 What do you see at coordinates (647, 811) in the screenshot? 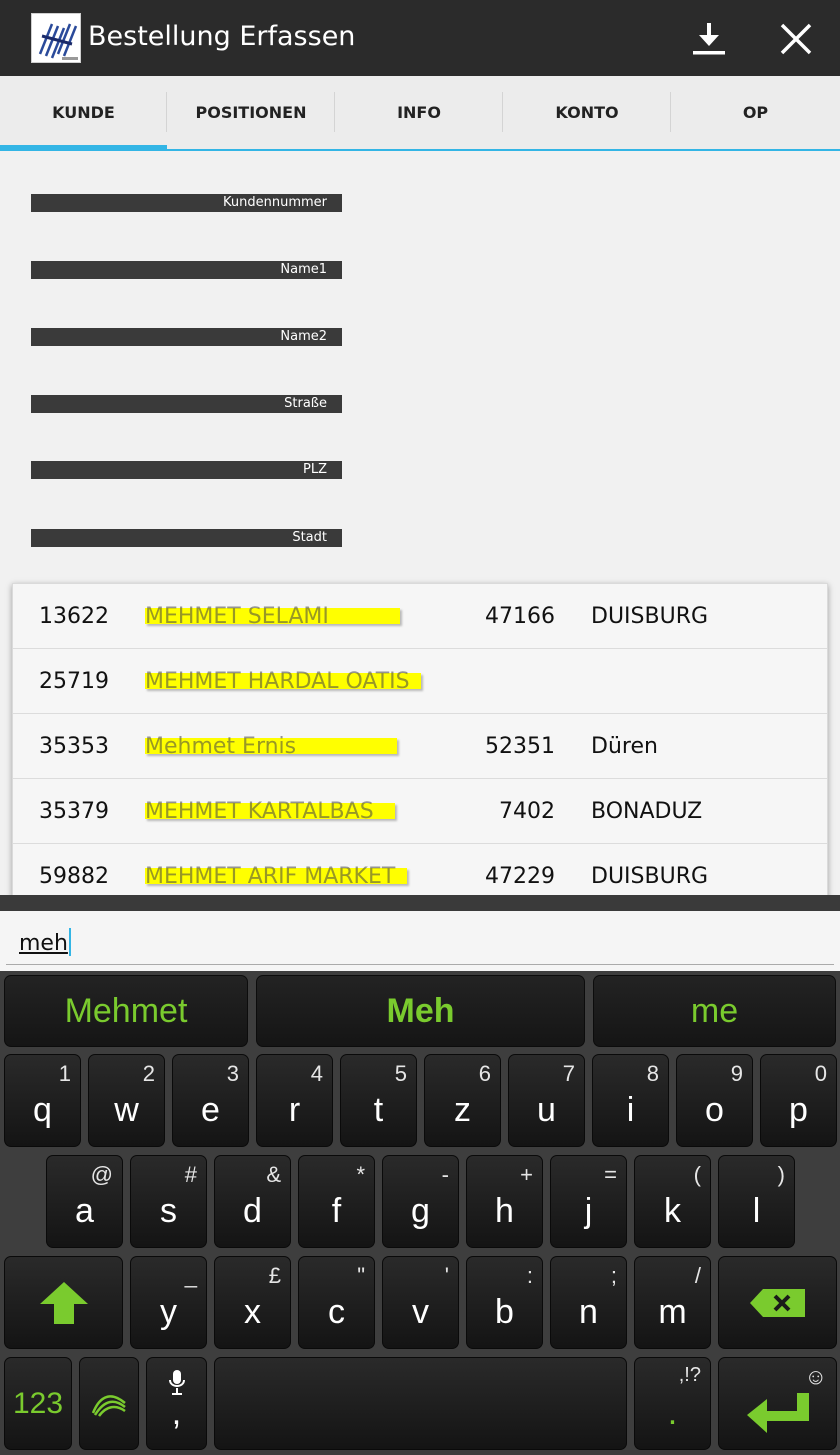
I see `customer-city: BONADUZ` at bounding box center [647, 811].